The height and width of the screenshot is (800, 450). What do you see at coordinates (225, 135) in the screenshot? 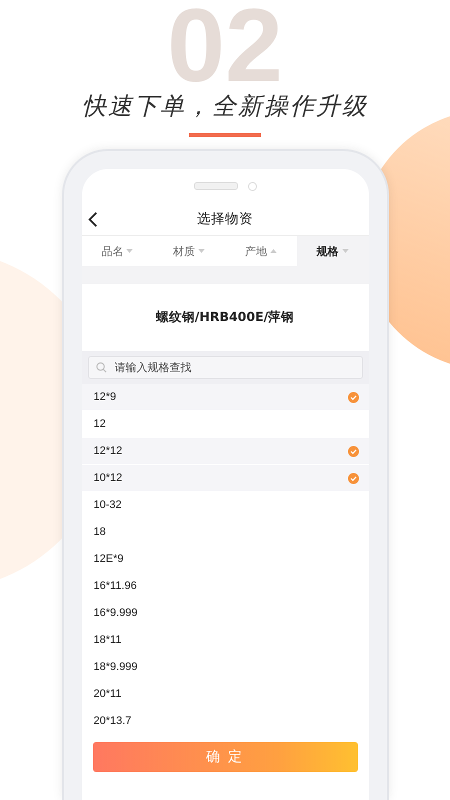
I see `title-underline` at bounding box center [225, 135].